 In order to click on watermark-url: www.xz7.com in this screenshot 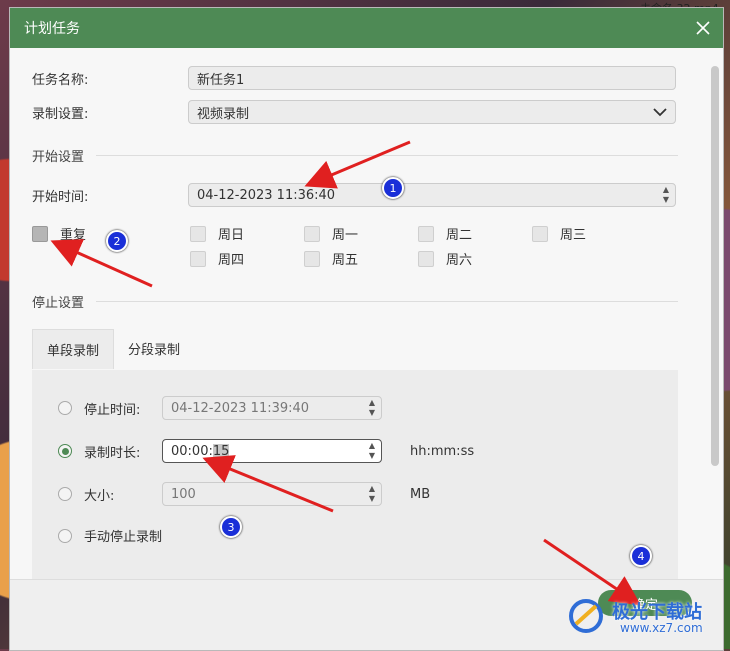, I will do `click(661, 628)`.